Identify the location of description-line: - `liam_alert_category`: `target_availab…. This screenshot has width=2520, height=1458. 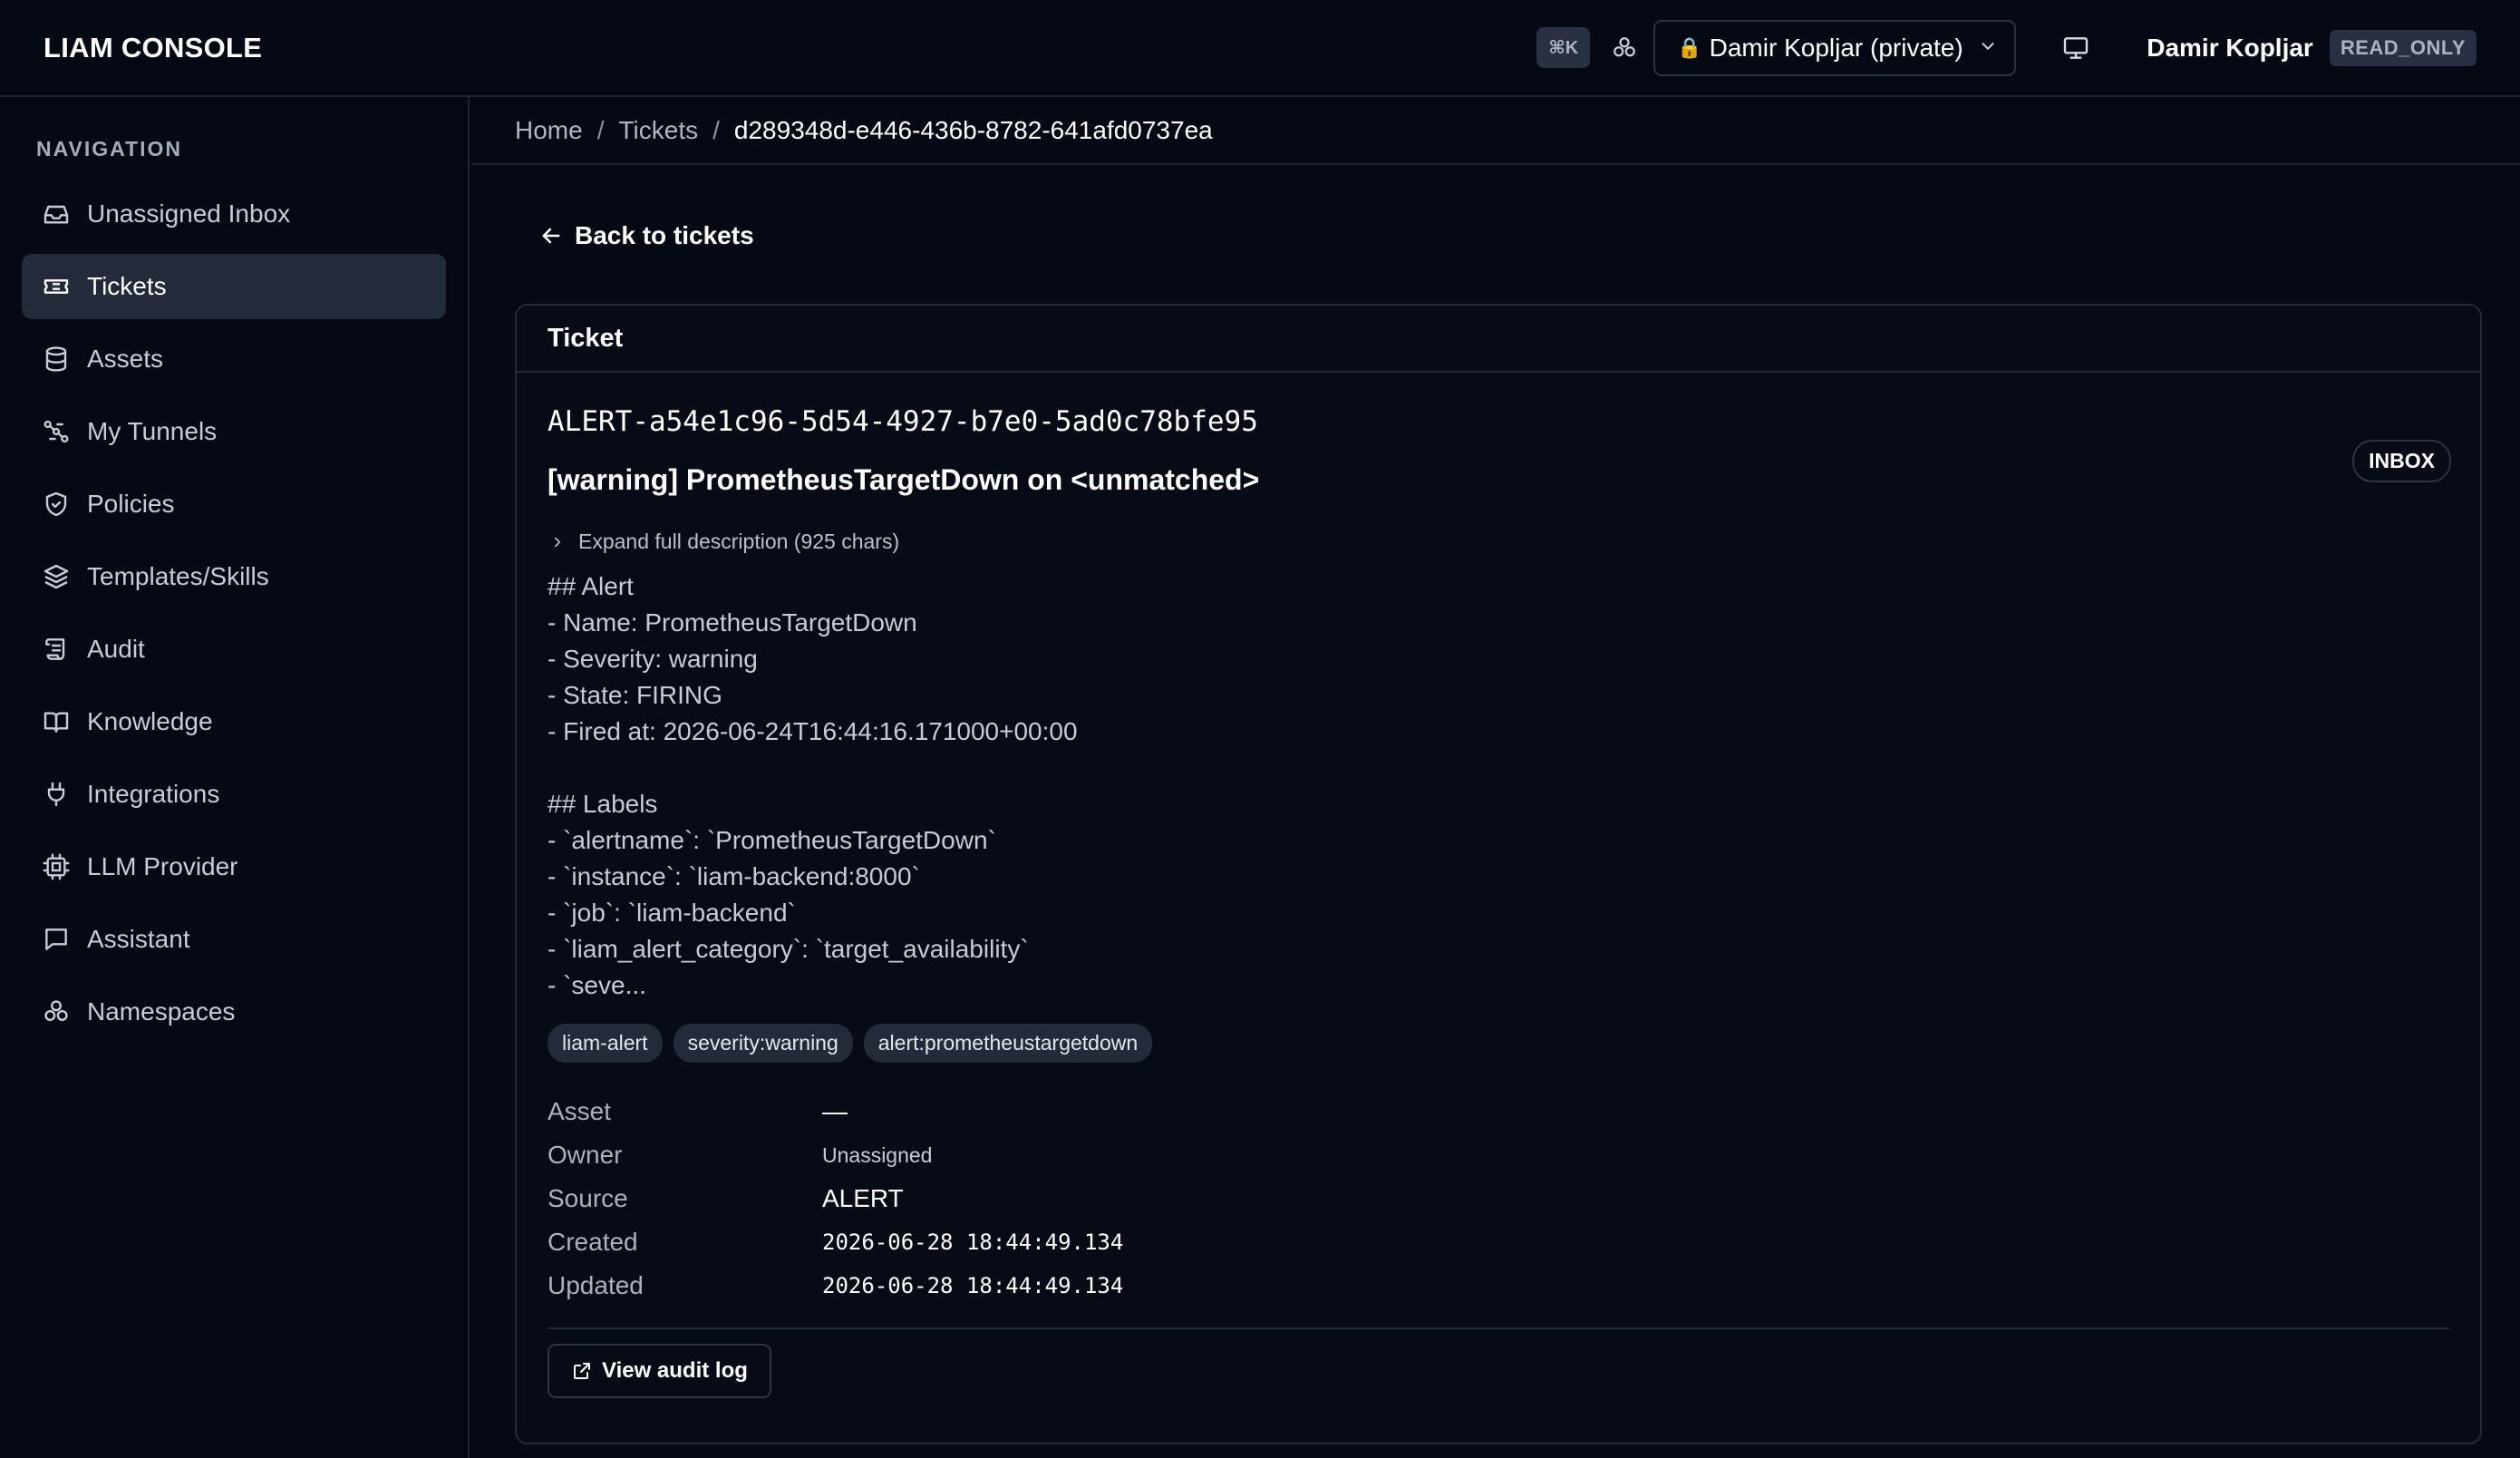
(789, 949).